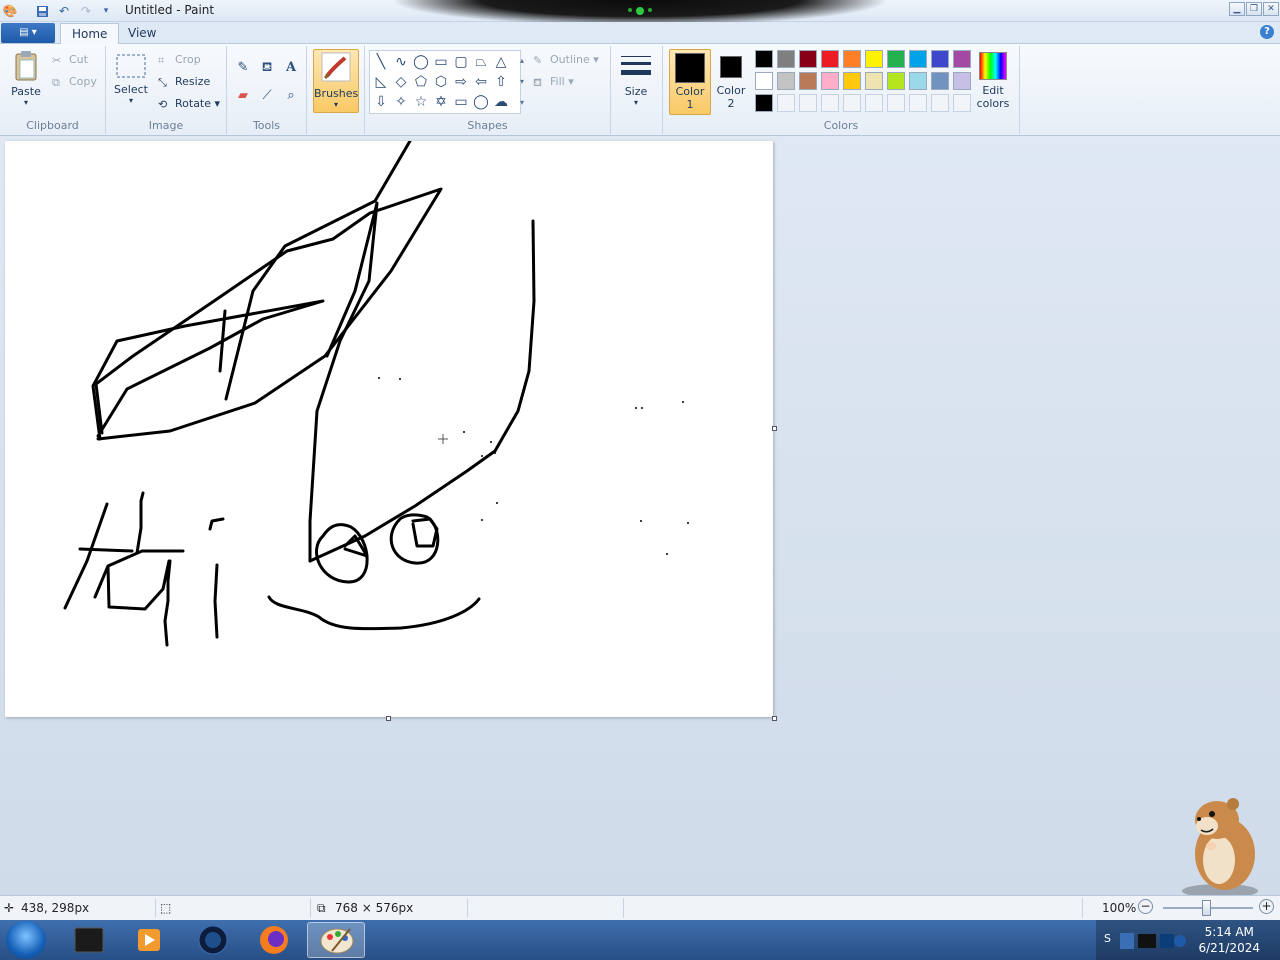 The width and height of the screenshot is (1280, 960). Describe the element at coordinates (501, 82) in the screenshot. I see `up-arrow-shape-icon: ⇧` at that location.